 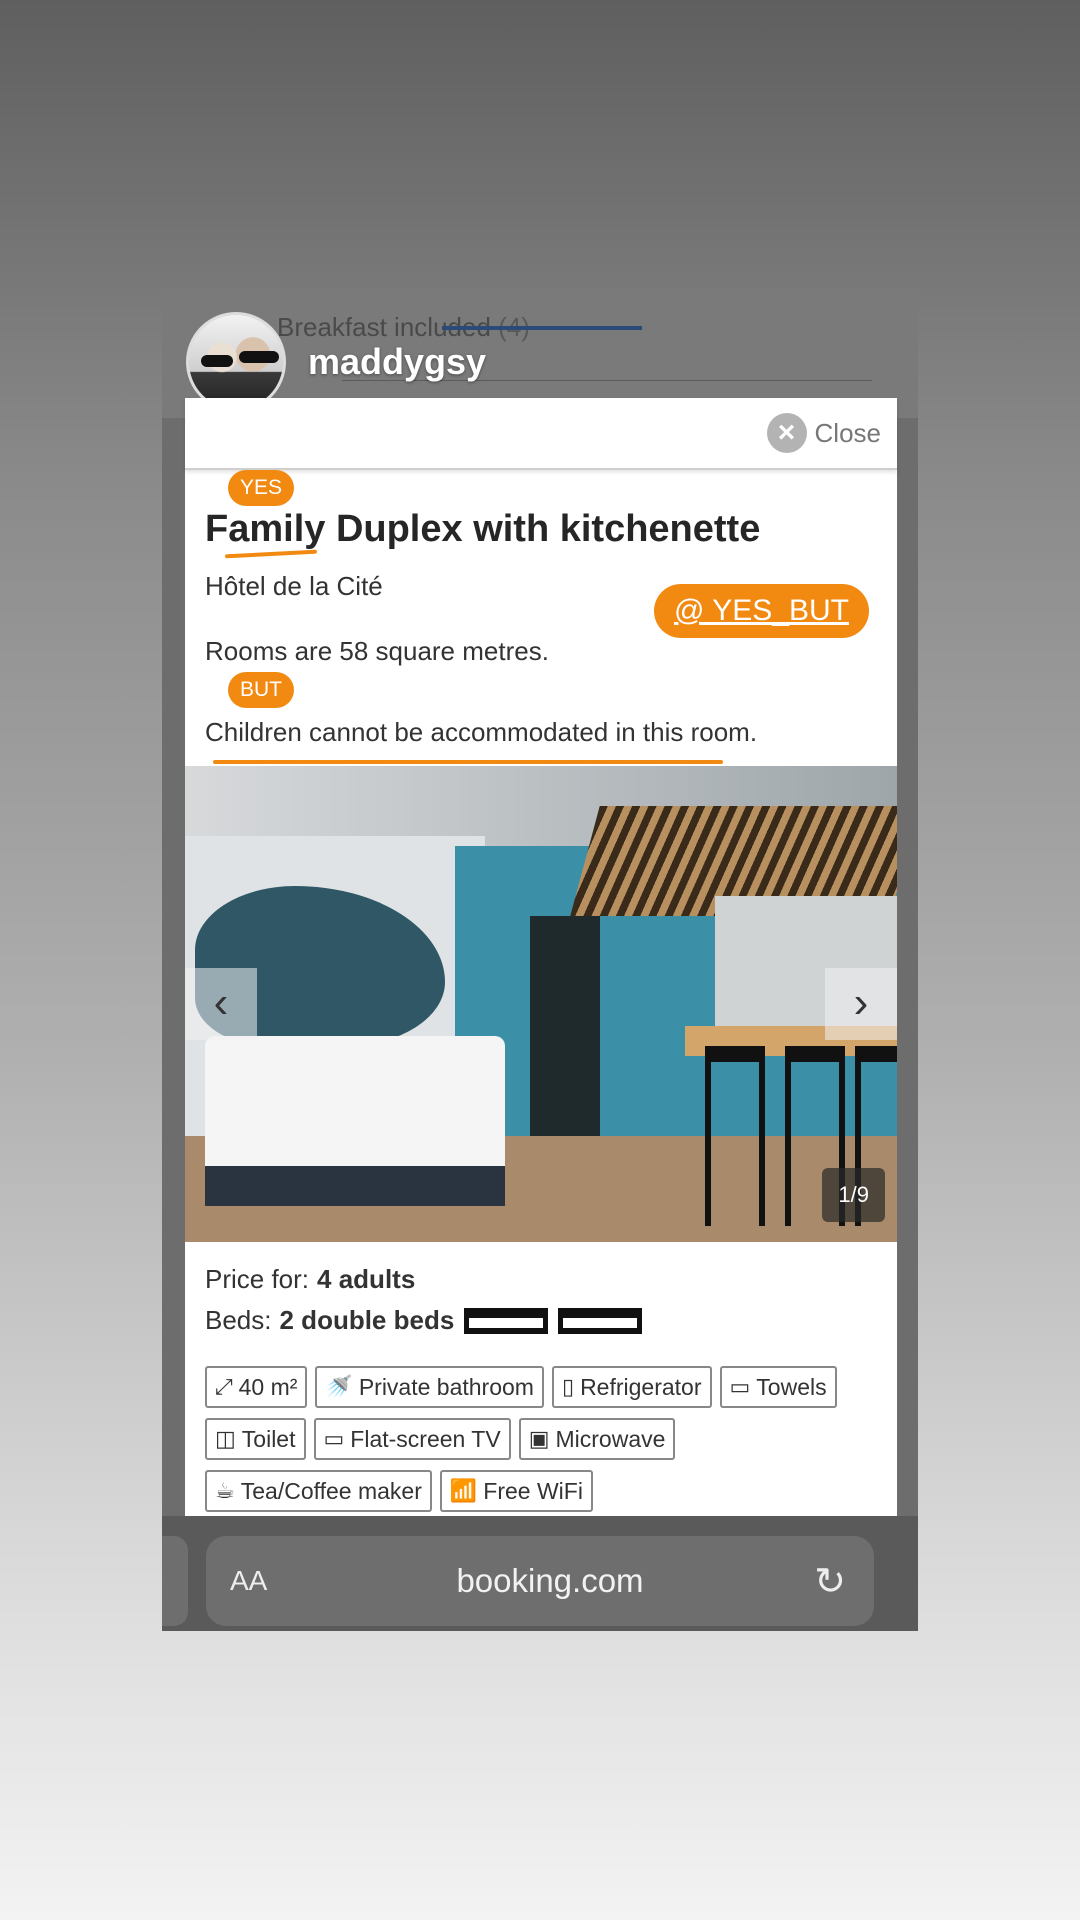 I want to click on facility-toilet: ◫ Toilet, so click(x=255, y=1439).